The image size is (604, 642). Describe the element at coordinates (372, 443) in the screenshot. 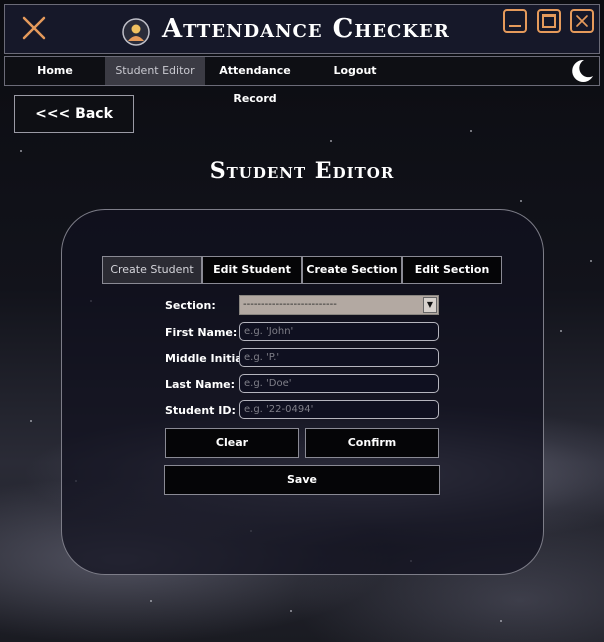

I see `confirm-button: Confirm` at that location.